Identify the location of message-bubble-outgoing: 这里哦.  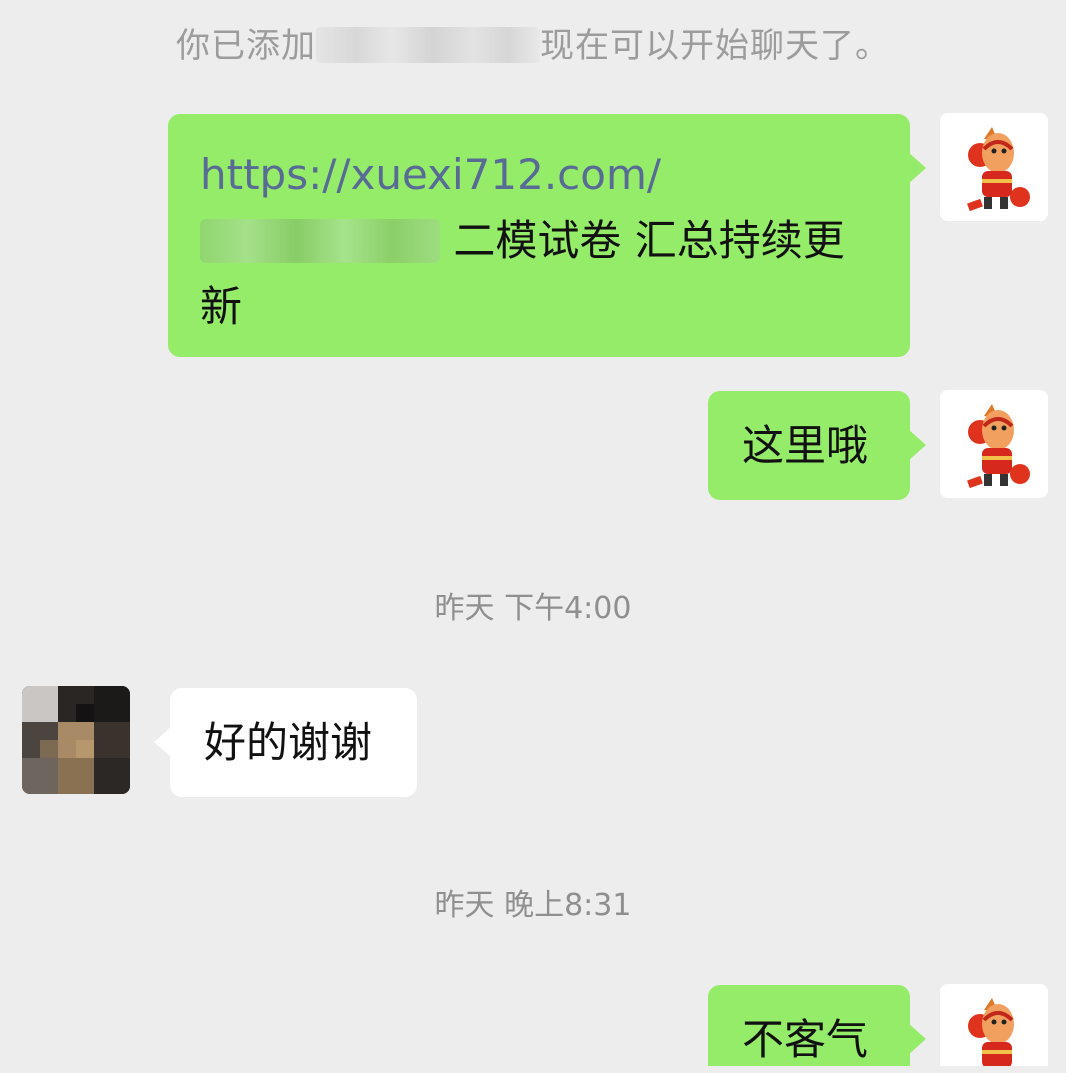
(817, 445).